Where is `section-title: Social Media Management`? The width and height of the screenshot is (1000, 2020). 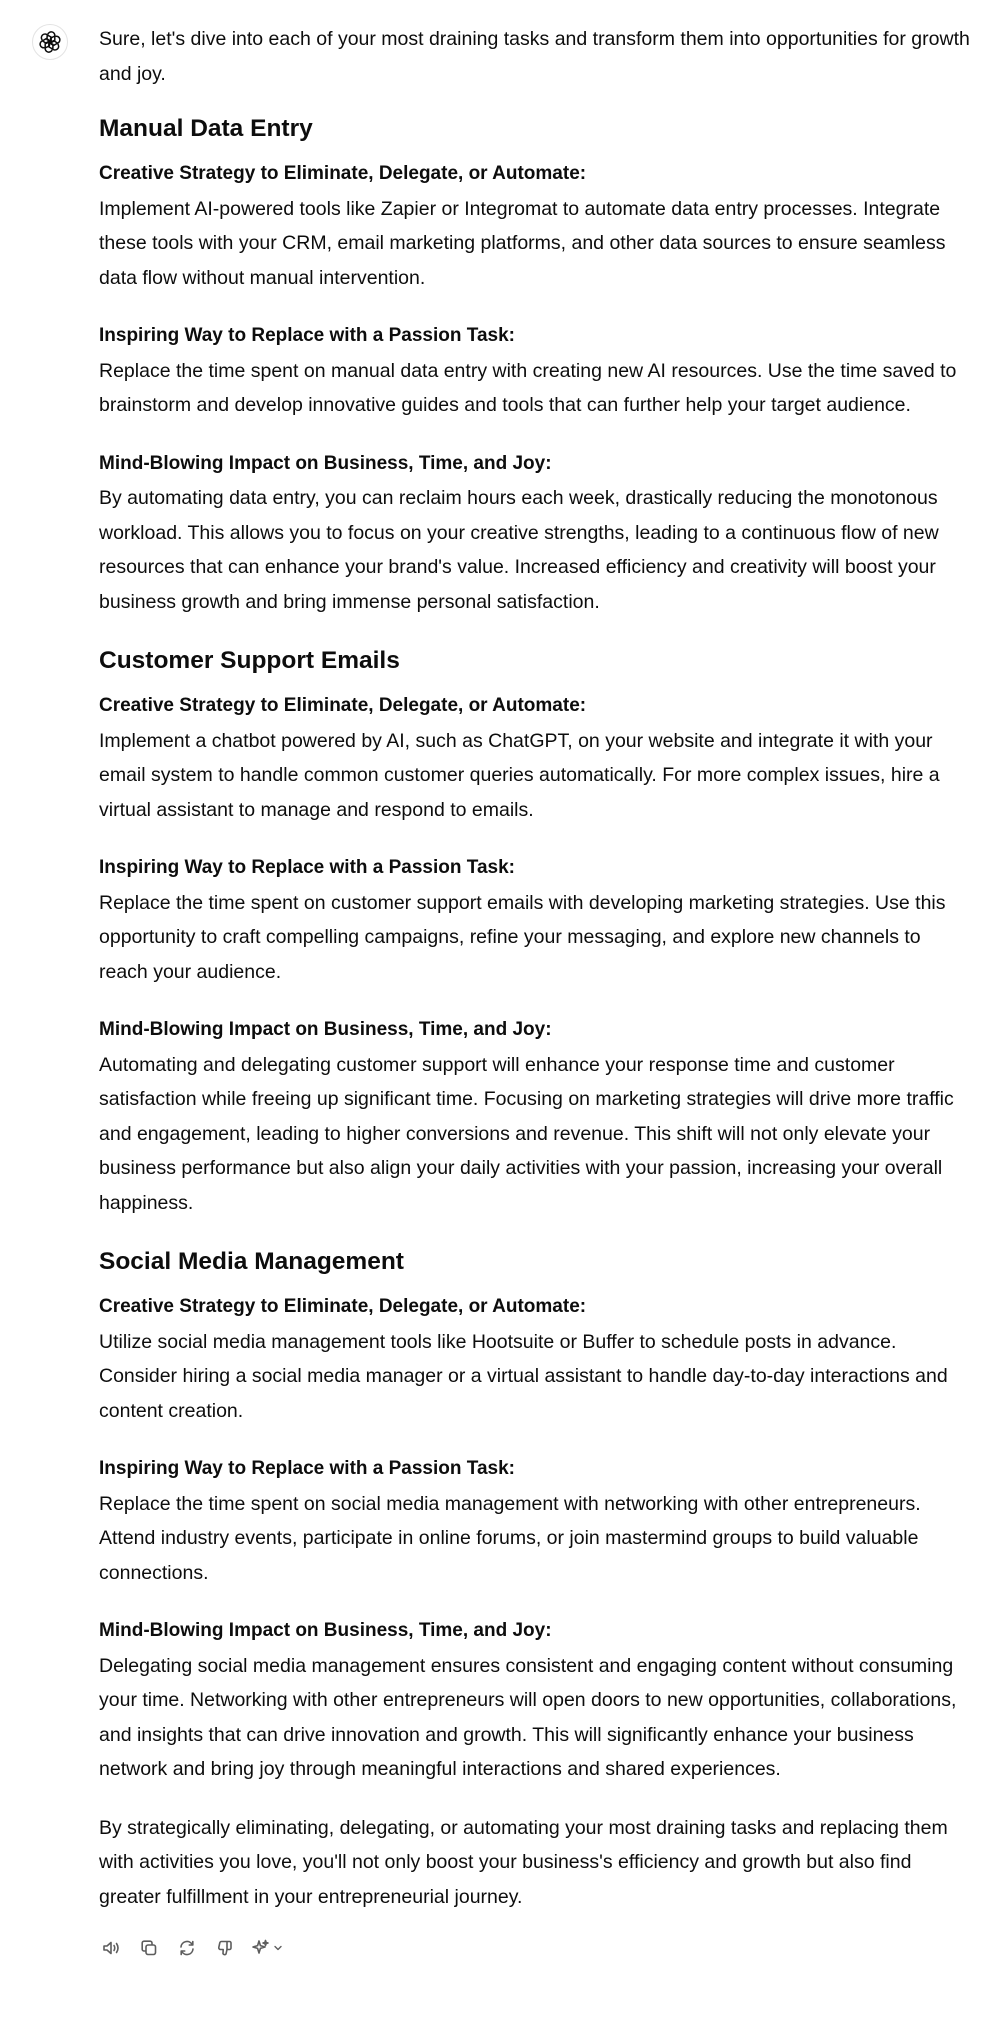 section-title: Social Media Management is located at coordinates (251, 1261).